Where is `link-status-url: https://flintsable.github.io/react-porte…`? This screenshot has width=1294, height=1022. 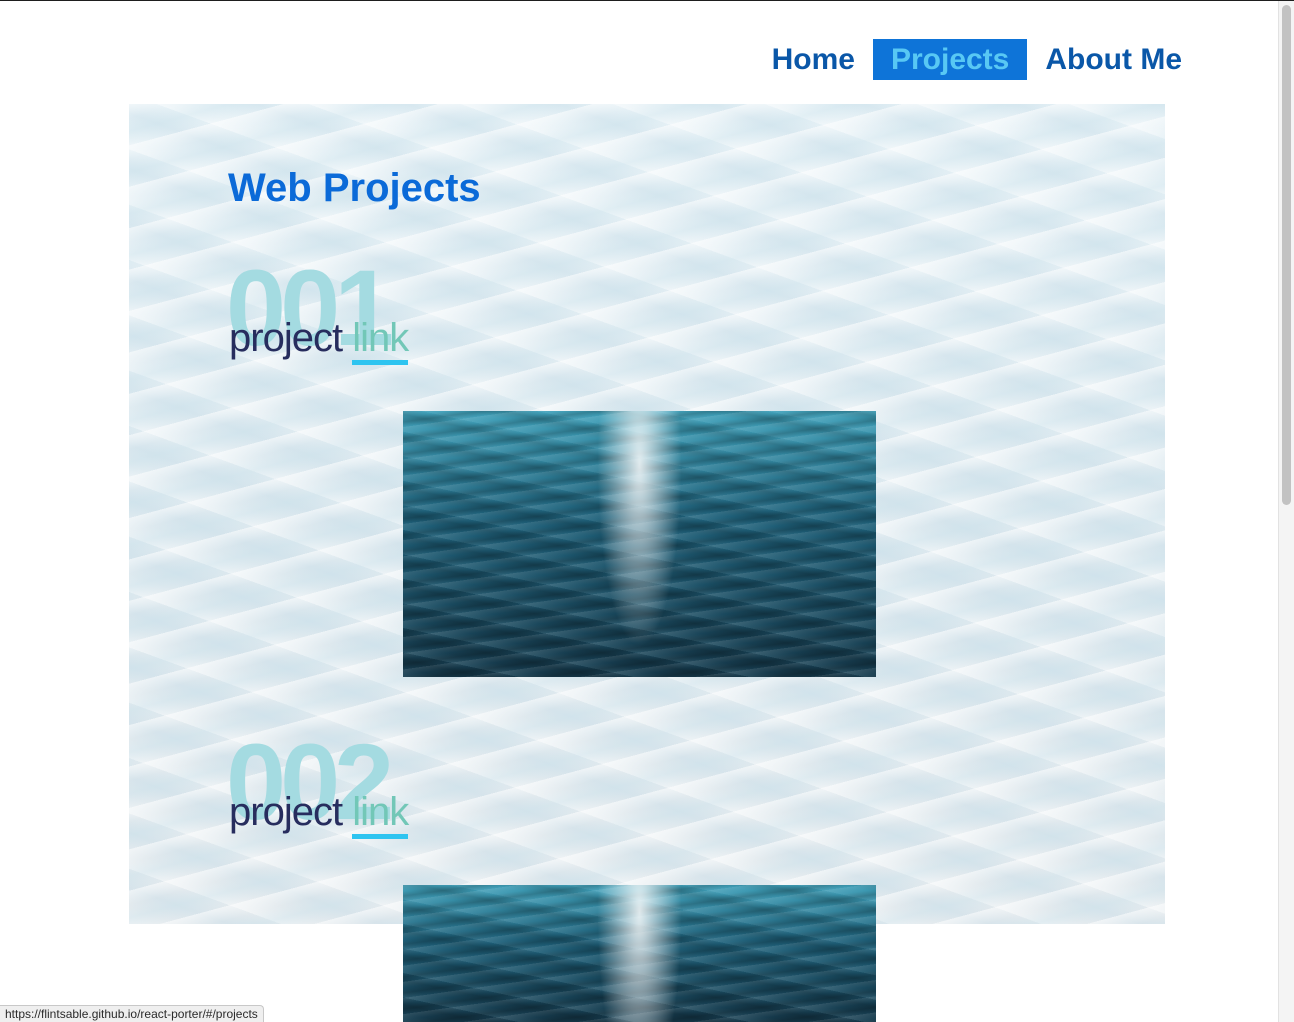 link-status-url: https://flintsable.github.io/react-porte… is located at coordinates (132, 1013).